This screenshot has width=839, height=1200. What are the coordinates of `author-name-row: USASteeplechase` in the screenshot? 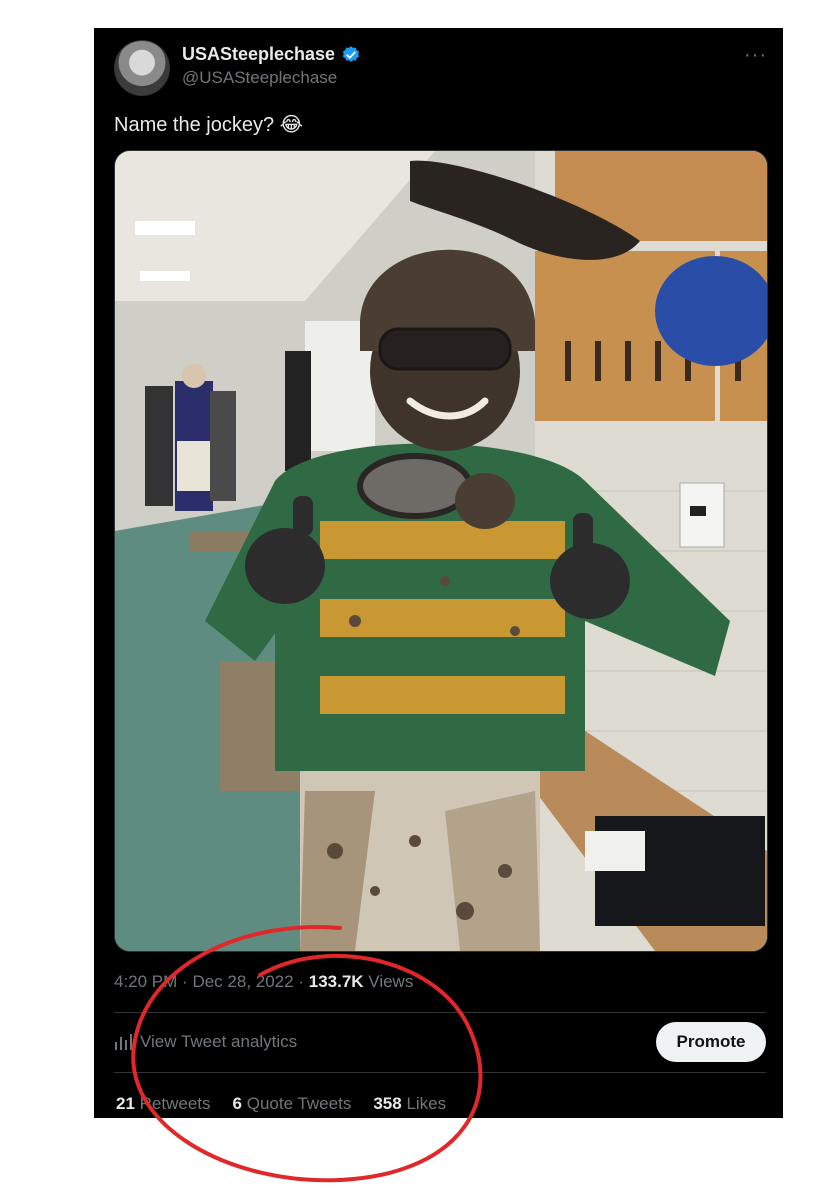 It's located at (271, 54).